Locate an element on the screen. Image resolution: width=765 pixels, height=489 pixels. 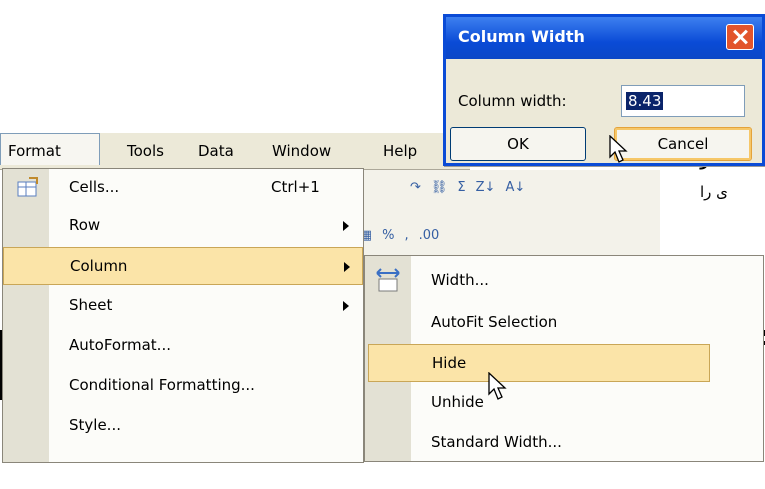
menu-item-row: Row is located at coordinates (183, 226).